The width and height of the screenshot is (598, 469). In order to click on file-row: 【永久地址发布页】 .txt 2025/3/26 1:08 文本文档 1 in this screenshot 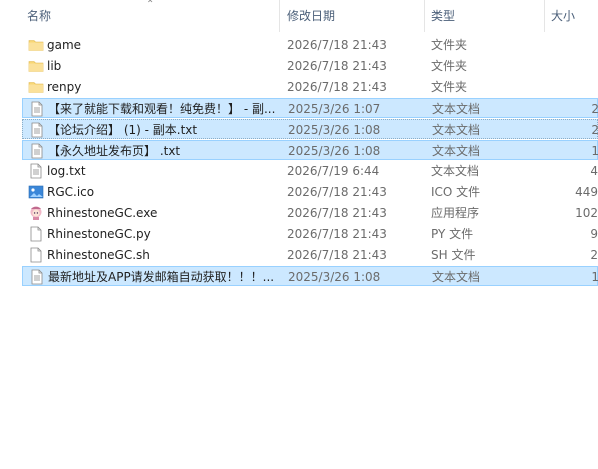, I will do `click(310, 150)`.